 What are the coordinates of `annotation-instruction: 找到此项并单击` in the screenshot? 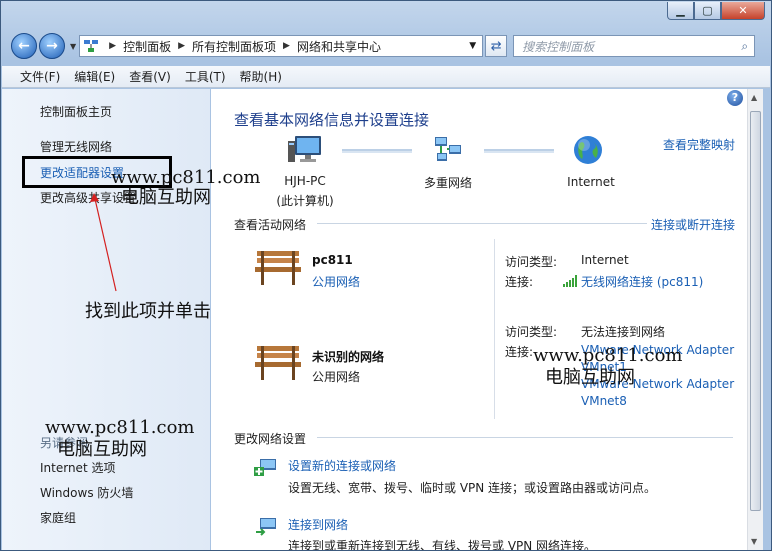 It's located at (148, 311).